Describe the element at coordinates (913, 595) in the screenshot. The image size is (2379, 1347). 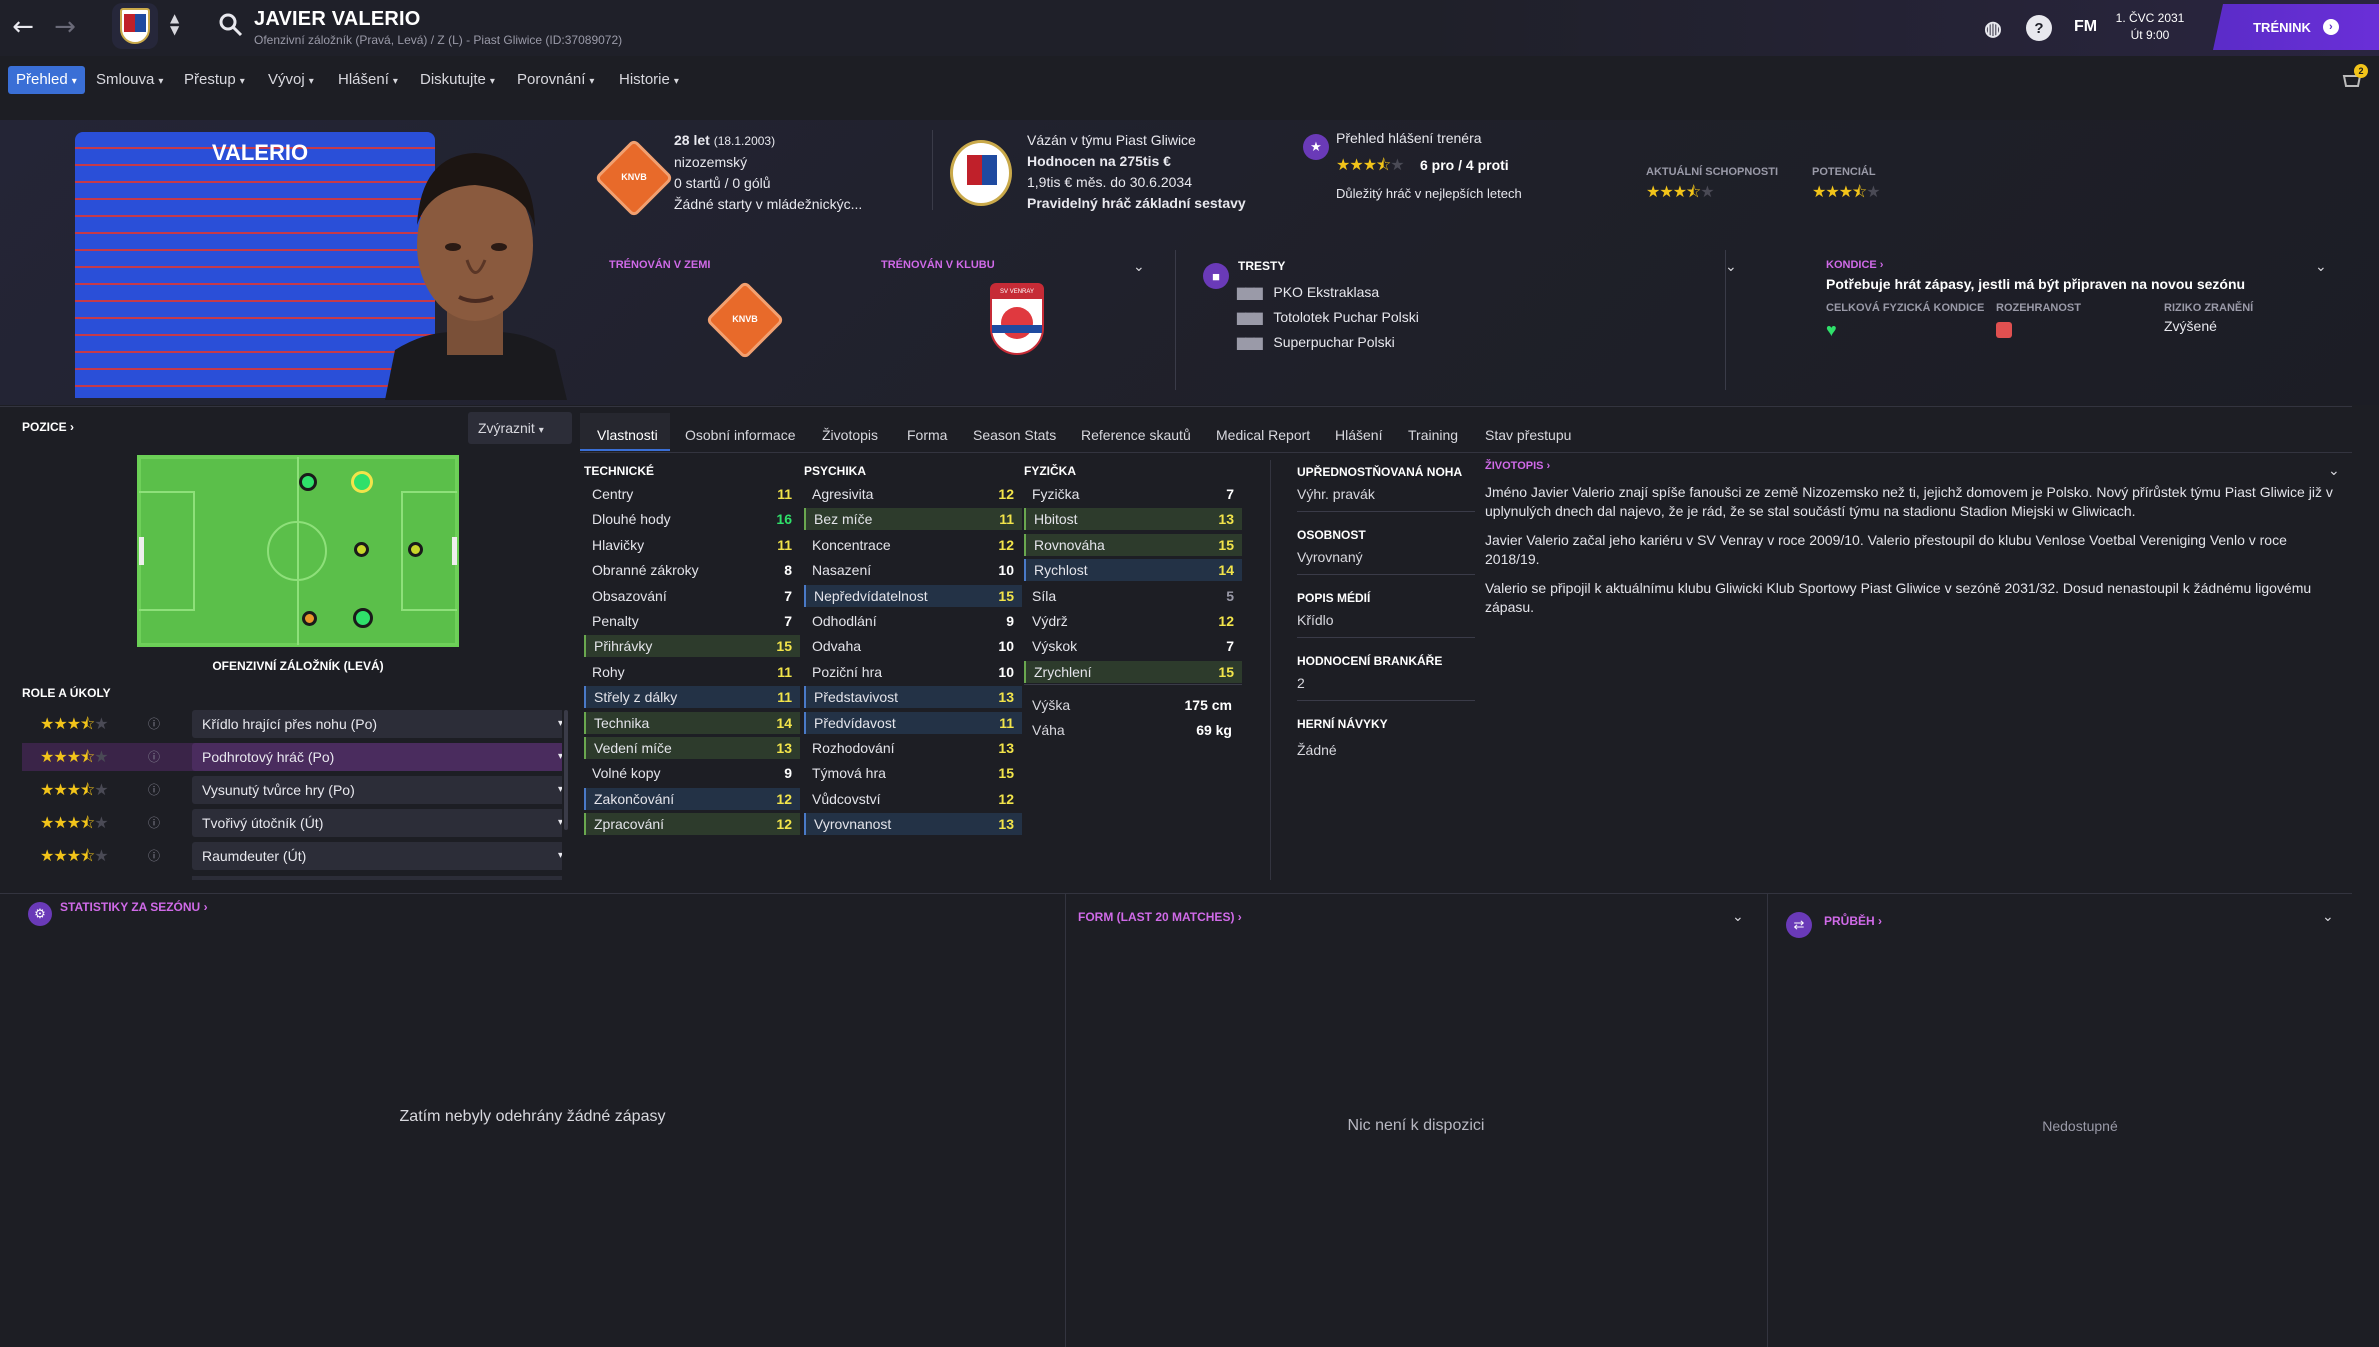
I see `attribute-row: Nepředvídatelnost 15` at that location.